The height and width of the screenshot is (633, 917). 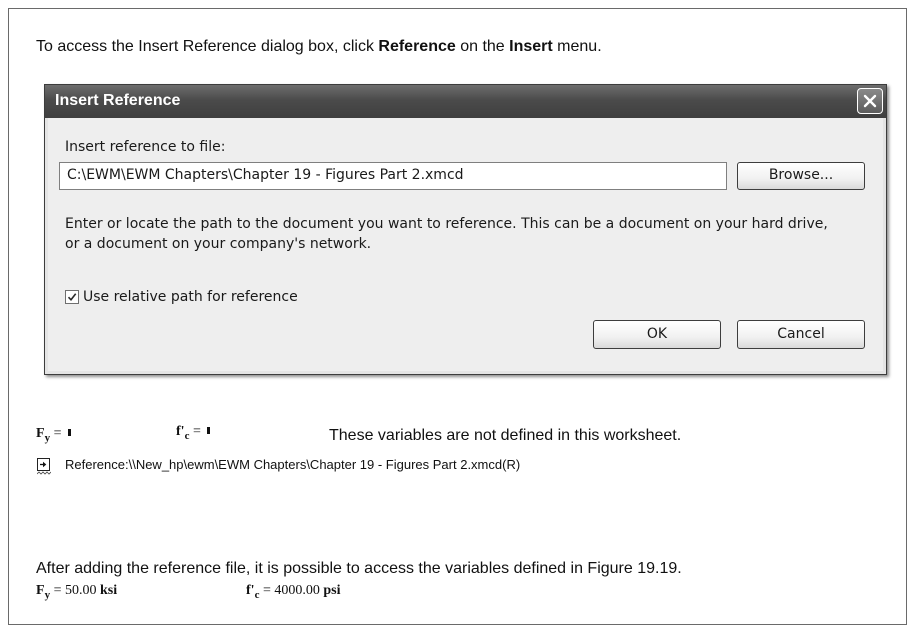 I want to click on fy-unit: ksi, so click(x=108, y=590).